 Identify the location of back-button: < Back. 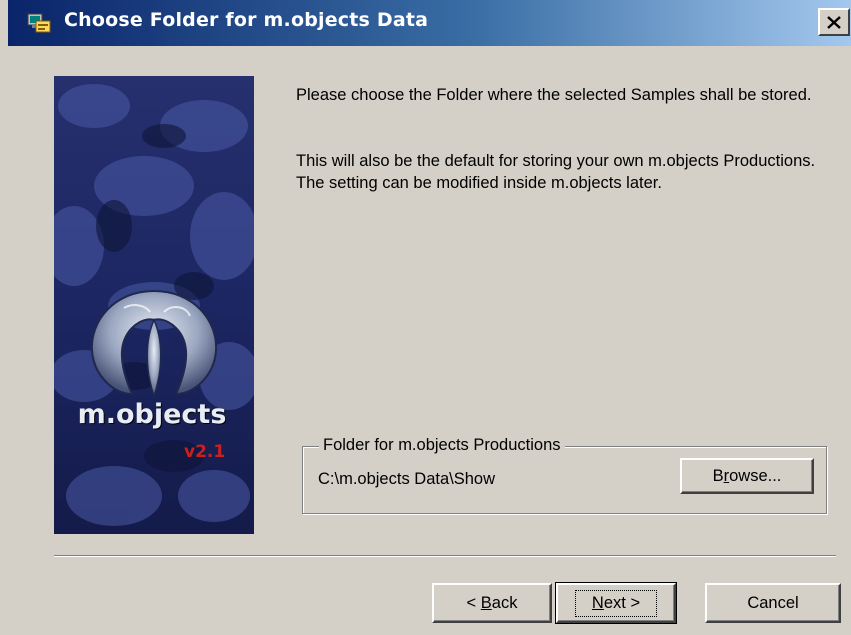
(492, 603).